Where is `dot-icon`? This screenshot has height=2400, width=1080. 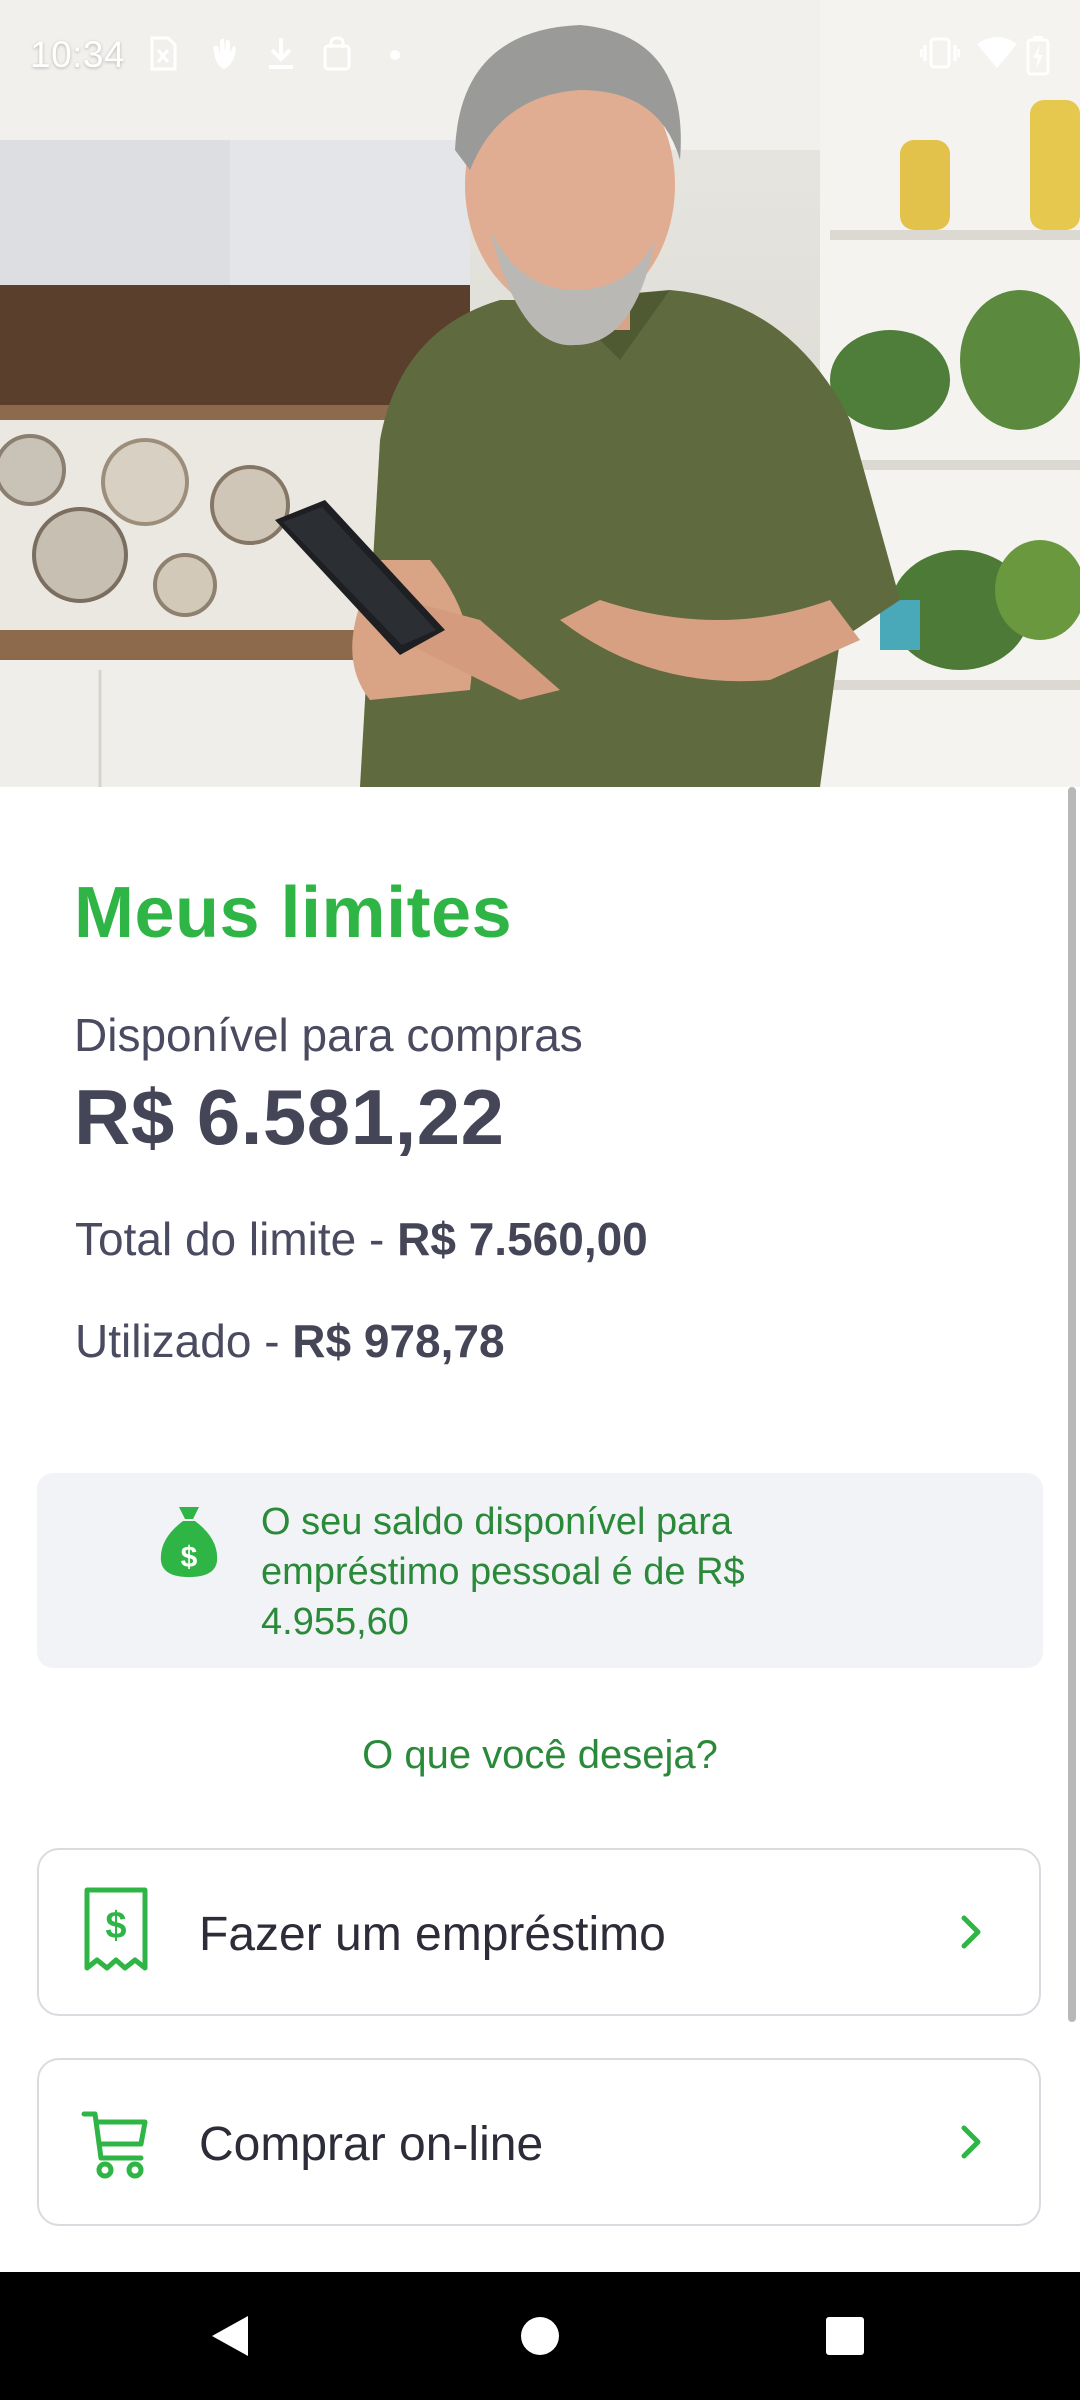
dot-icon is located at coordinates (395, 55).